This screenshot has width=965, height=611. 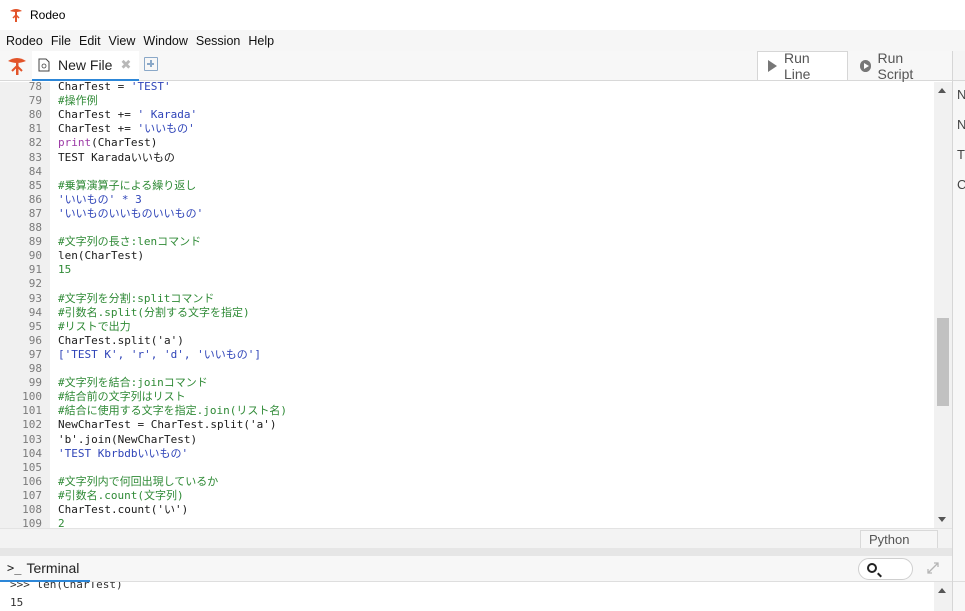 I want to click on code-text: #文字列を分割:splitコマンド, so click(x=136, y=298).